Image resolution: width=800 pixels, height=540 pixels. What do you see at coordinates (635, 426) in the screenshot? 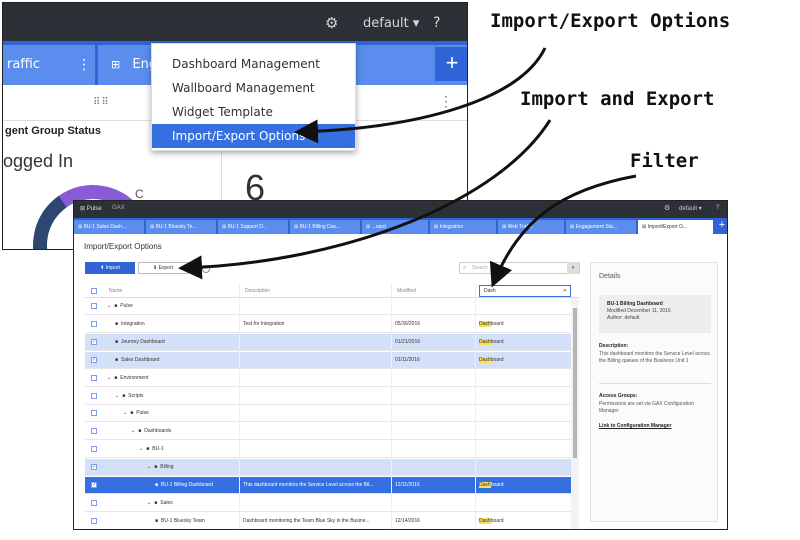
I see `configuration-manager-link: Link to Configuration Manager` at bounding box center [635, 426].